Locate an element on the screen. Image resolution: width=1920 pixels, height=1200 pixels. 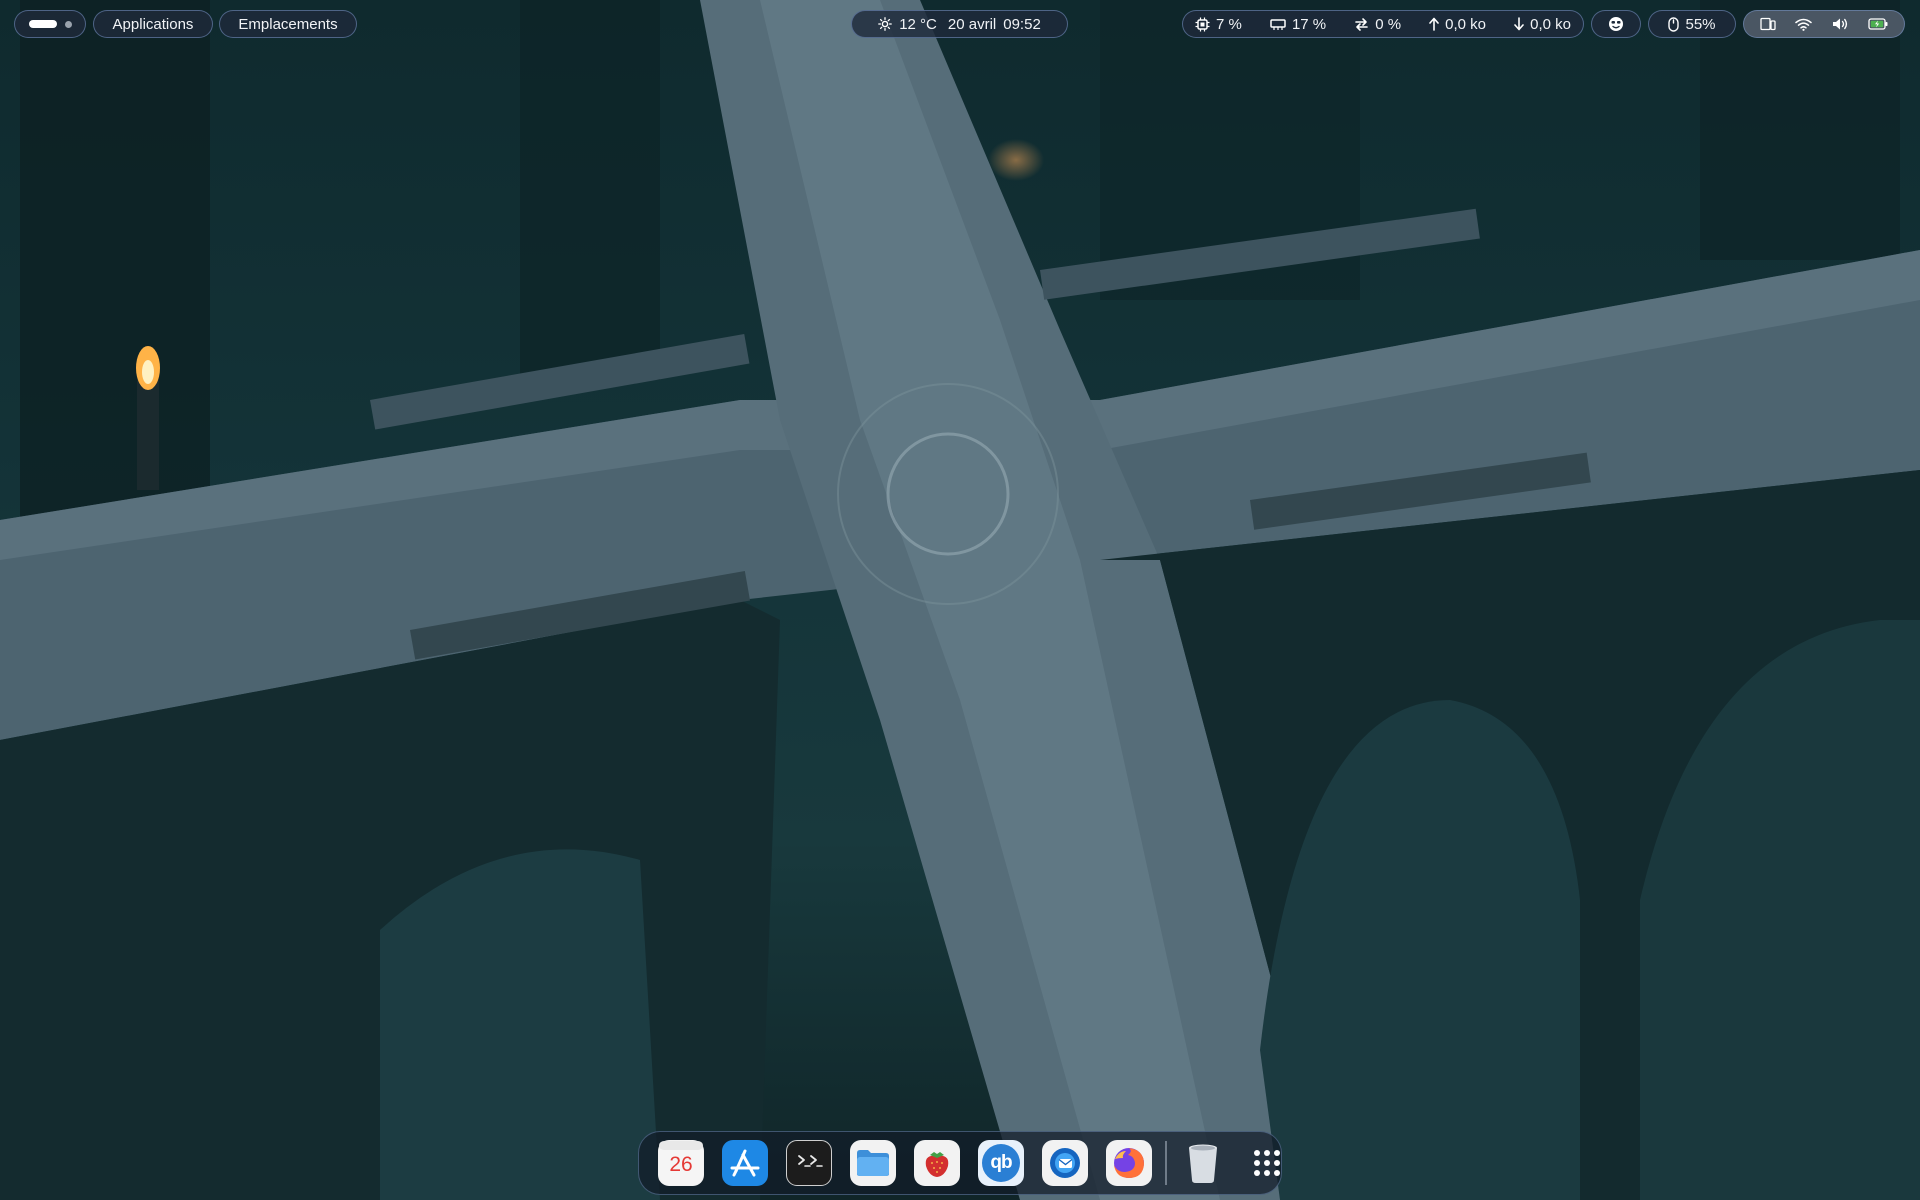
upload-rate: 0,0 ko is located at coordinates (1457, 24).